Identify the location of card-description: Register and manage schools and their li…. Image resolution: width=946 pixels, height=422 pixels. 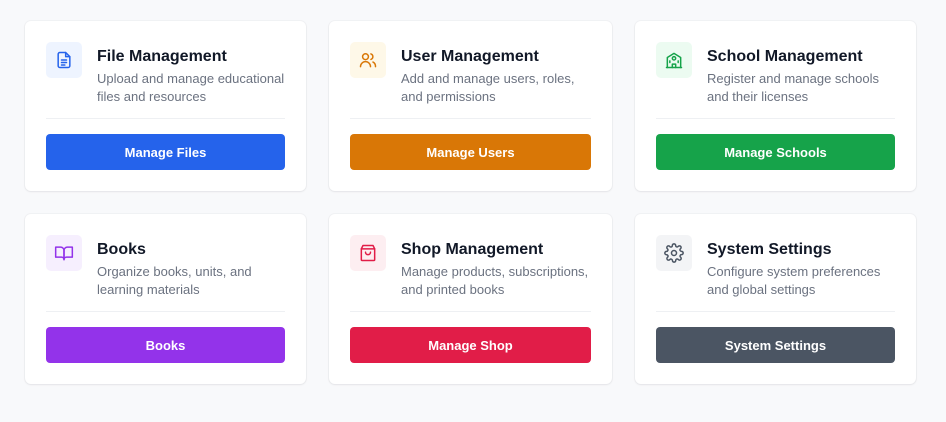
(793, 87).